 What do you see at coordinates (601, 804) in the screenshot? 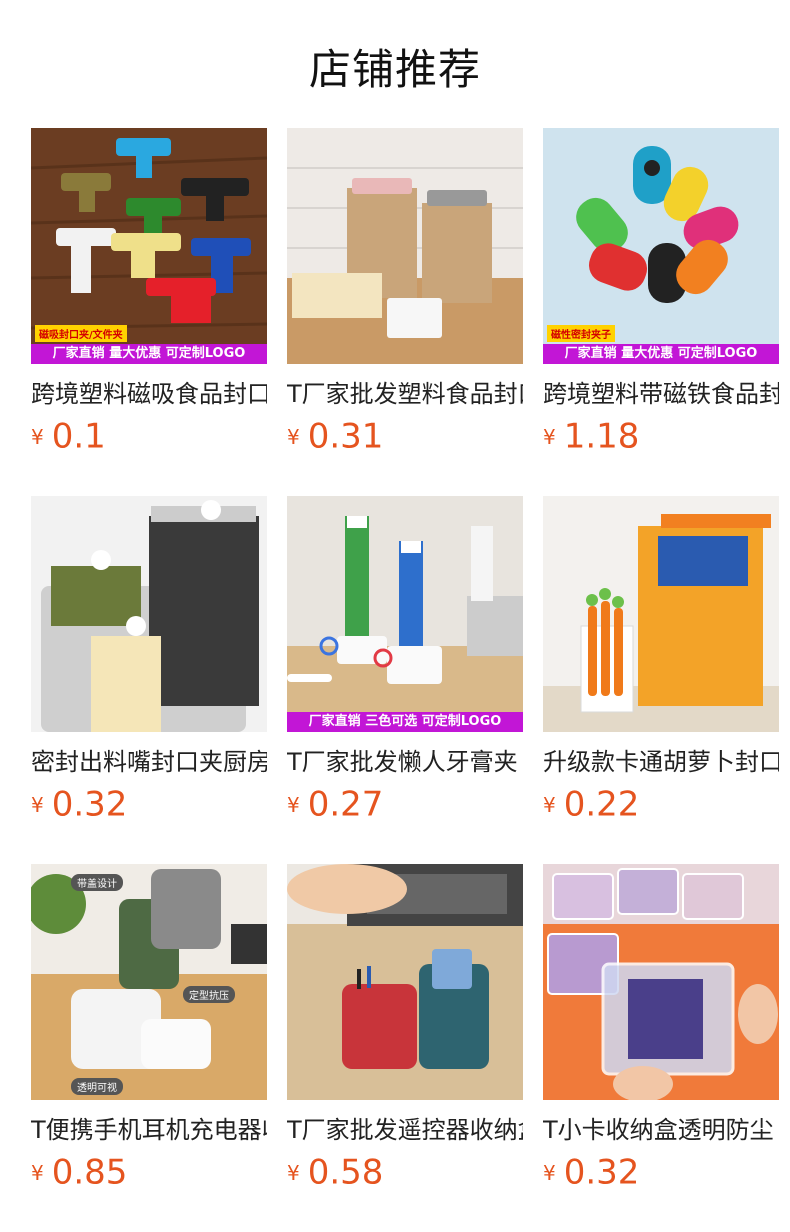
I see `price-value: 0.22` at bounding box center [601, 804].